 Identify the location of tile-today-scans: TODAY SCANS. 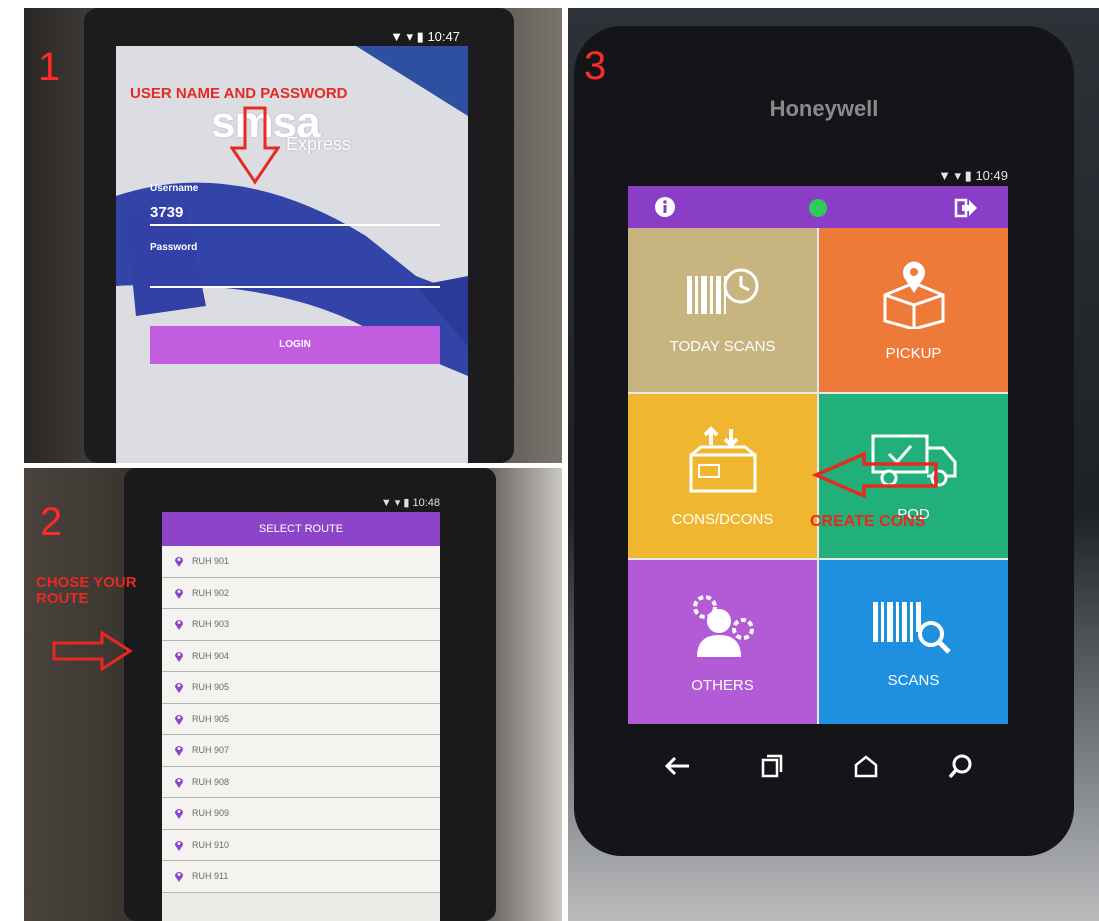
(722, 310).